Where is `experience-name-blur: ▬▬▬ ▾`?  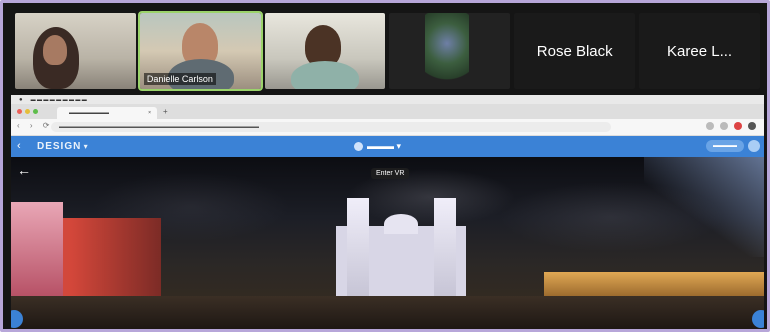 experience-name-blur: ▬▬▬ ▾ is located at coordinates (384, 146).